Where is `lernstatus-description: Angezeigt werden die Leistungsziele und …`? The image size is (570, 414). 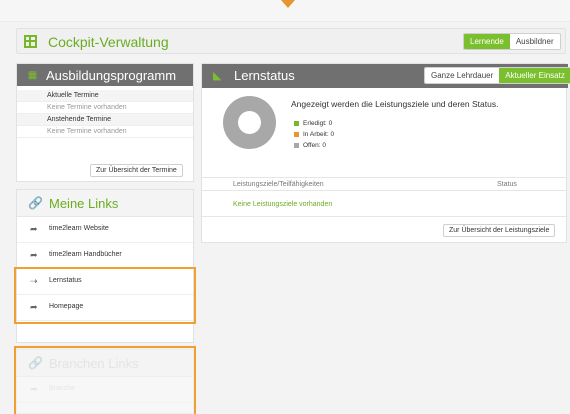 lernstatus-description: Angezeigt werden die Leistungsziele und … is located at coordinates (395, 104).